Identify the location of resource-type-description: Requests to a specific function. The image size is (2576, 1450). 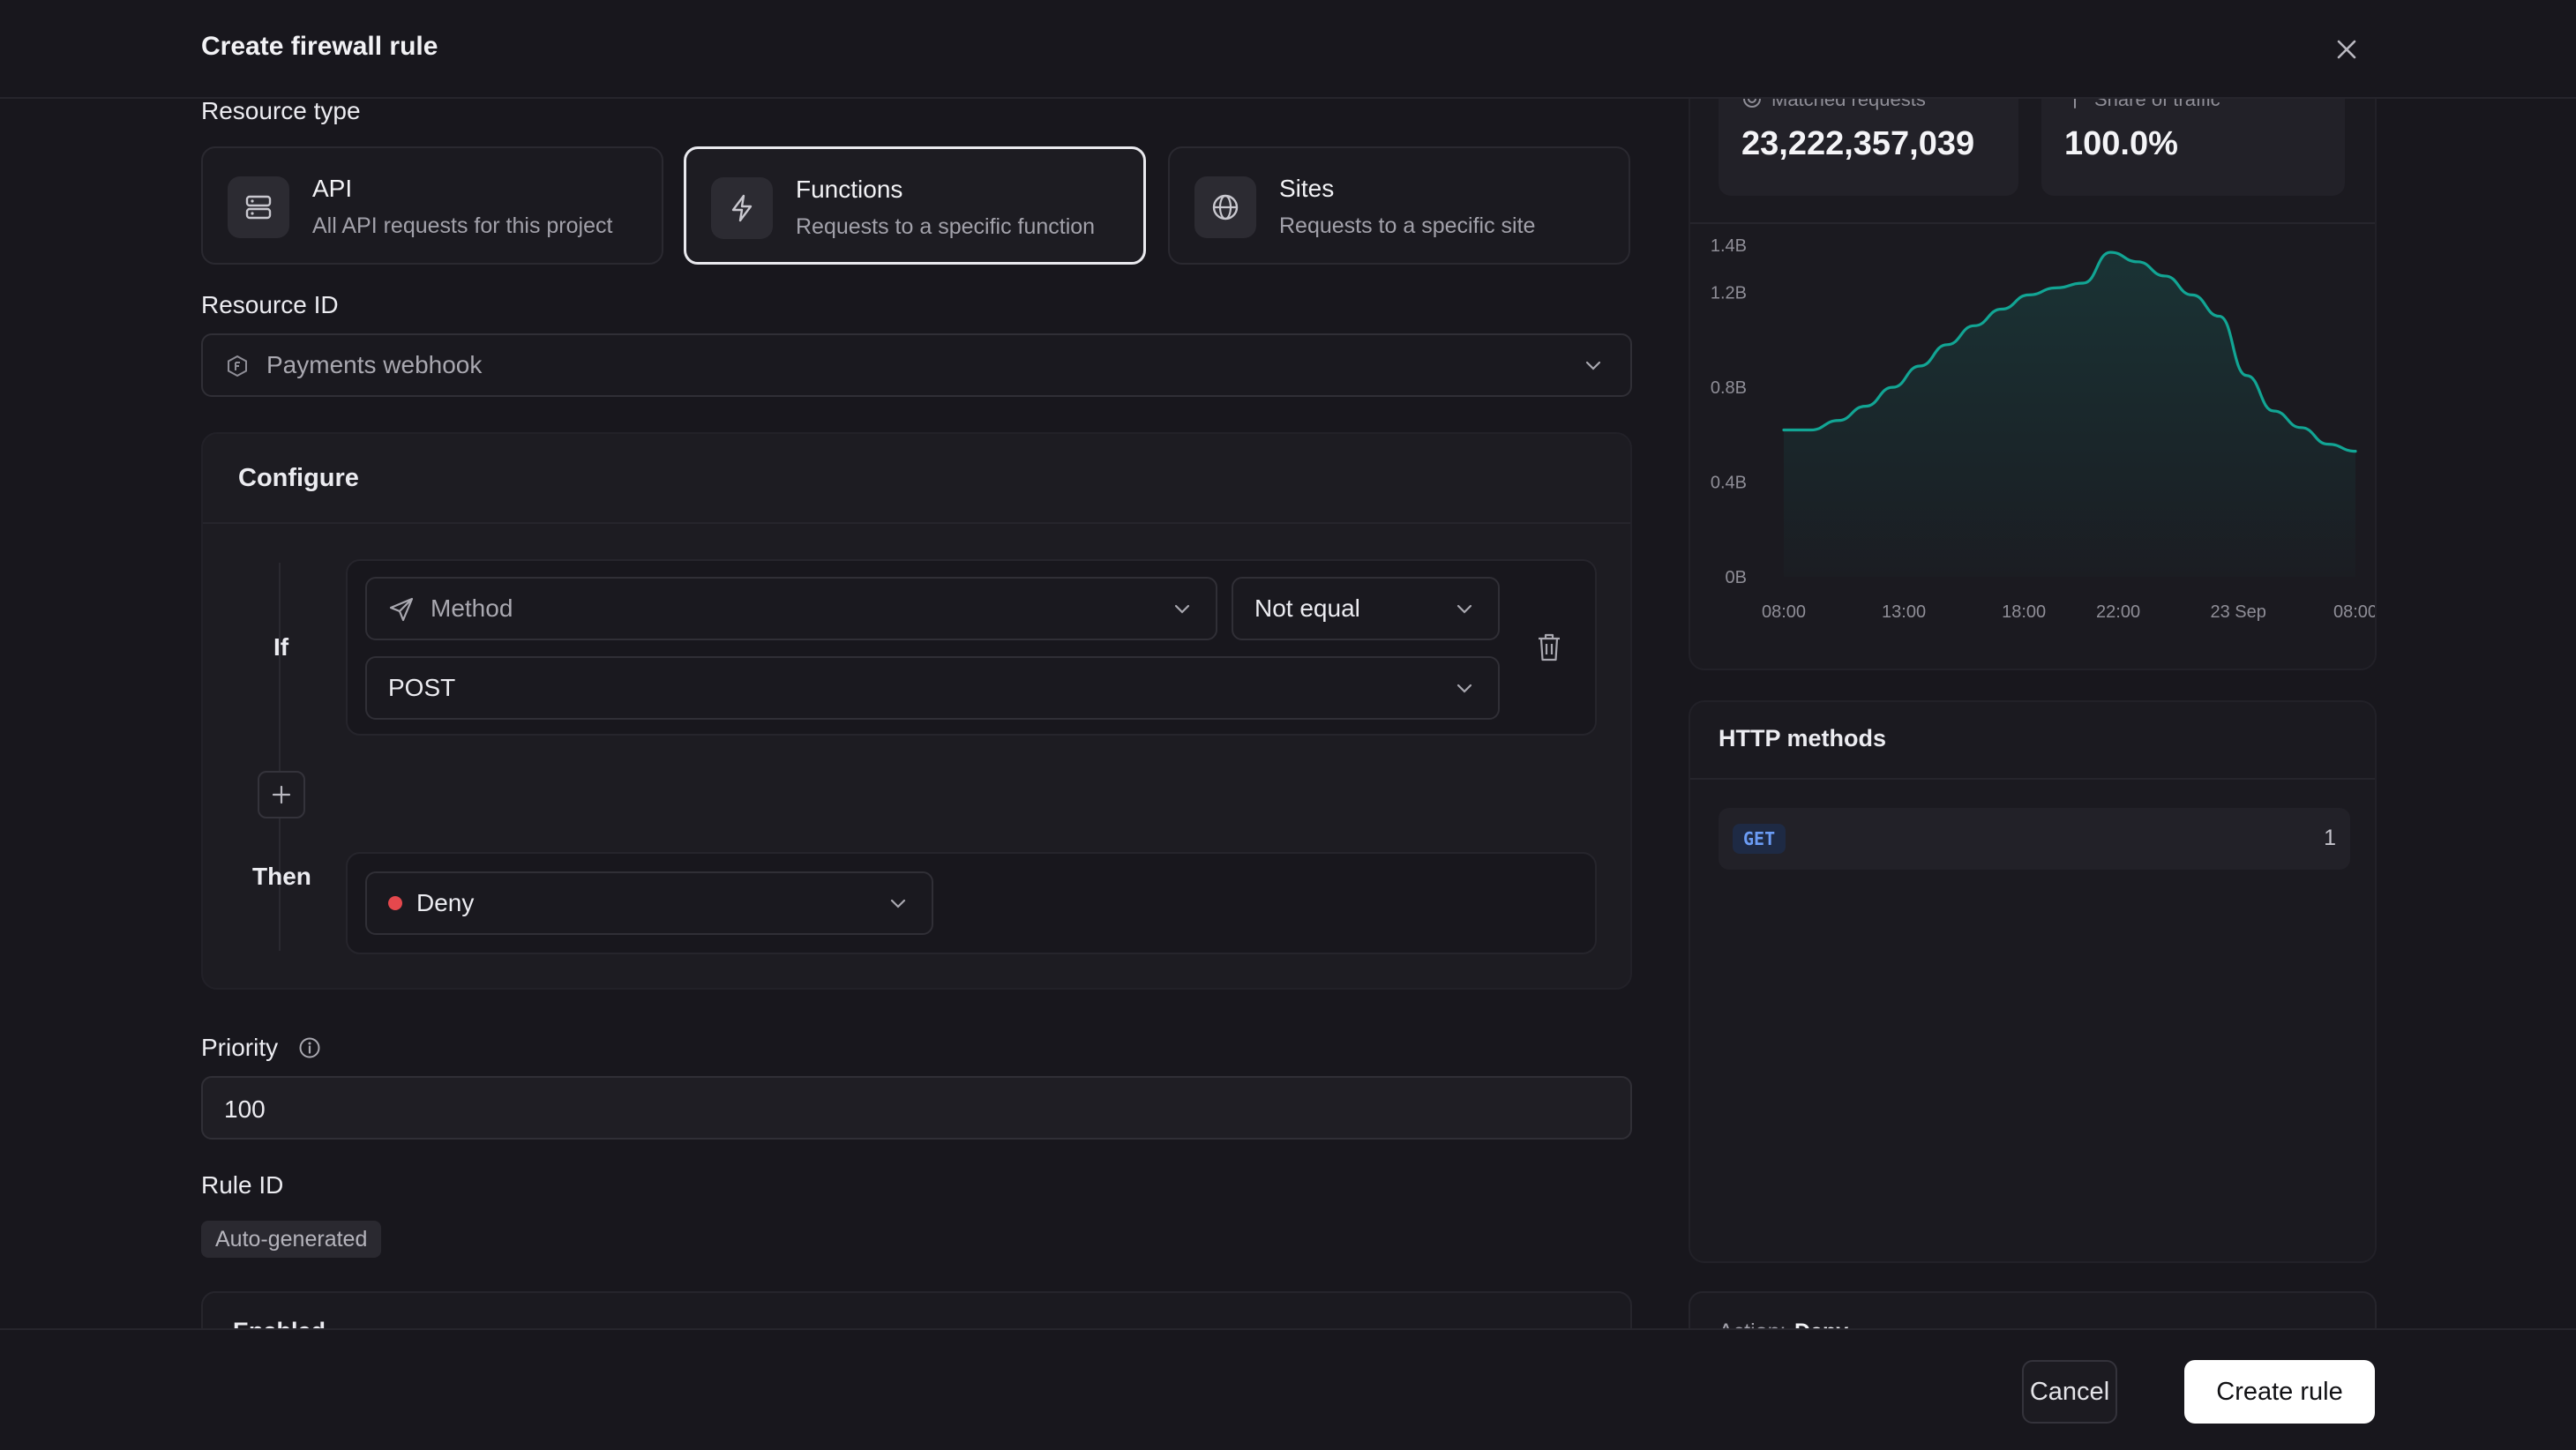
(946, 226).